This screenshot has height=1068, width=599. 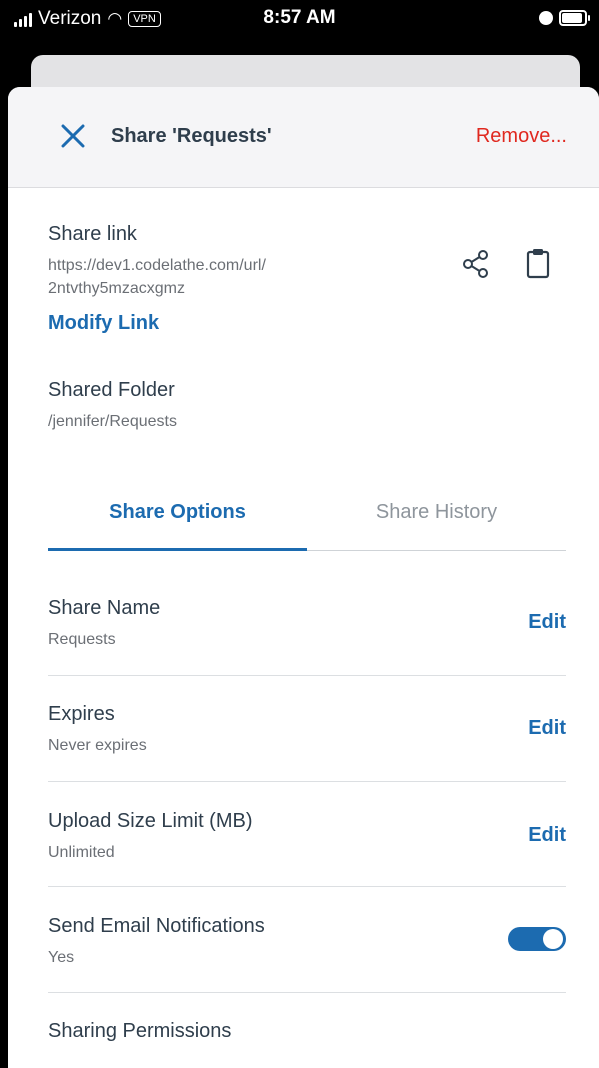 I want to click on page-title: Share 'Requests', so click(x=191, y=136).